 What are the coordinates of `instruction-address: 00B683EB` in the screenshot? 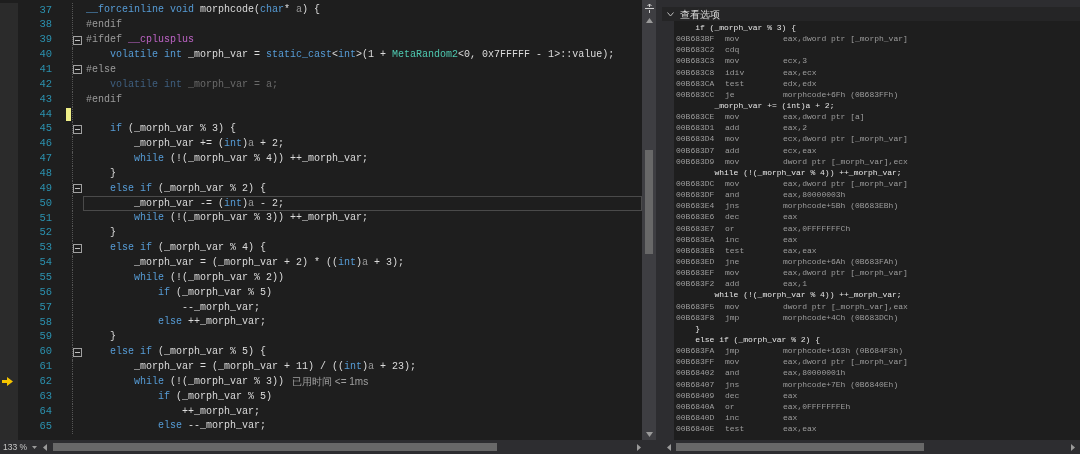 It's located at (696, 250).